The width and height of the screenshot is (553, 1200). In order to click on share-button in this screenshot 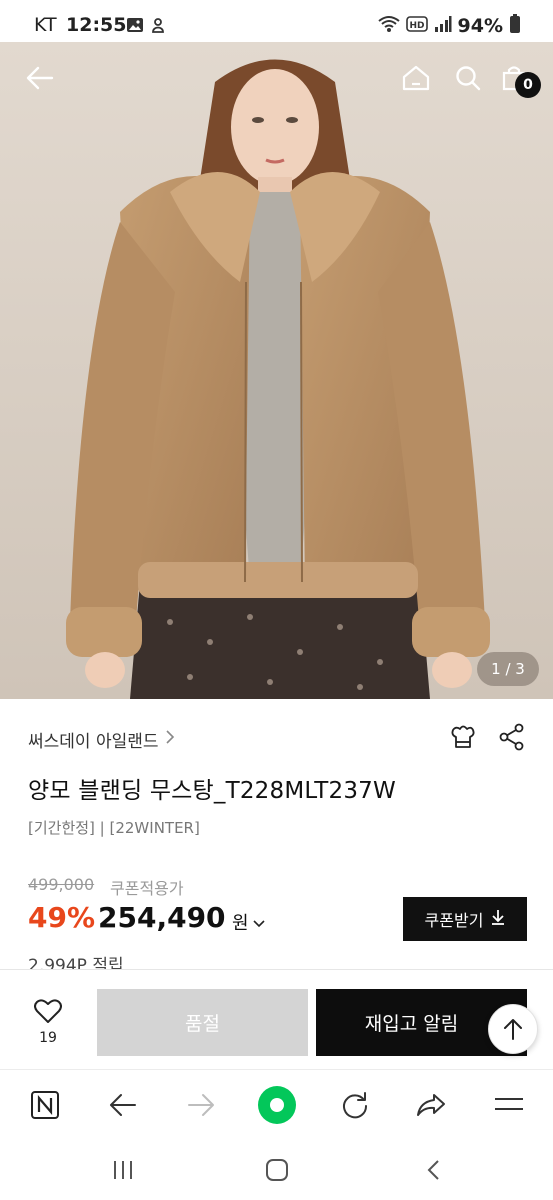, I will do `click(512, 739)`.